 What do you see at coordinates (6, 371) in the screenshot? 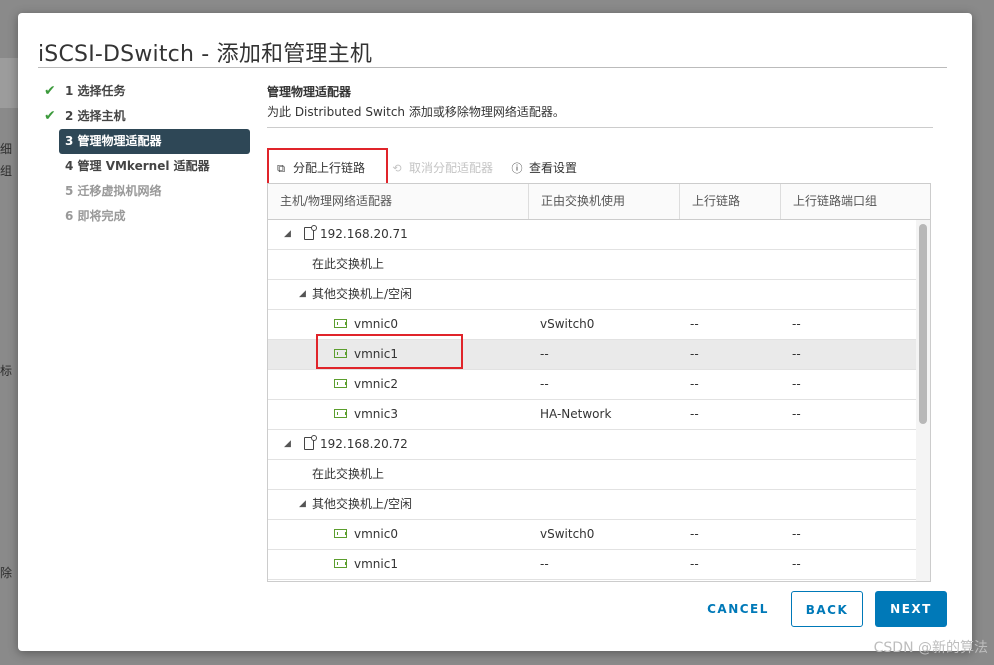
I see `background-text: 标` at bounding box center [6, 371].